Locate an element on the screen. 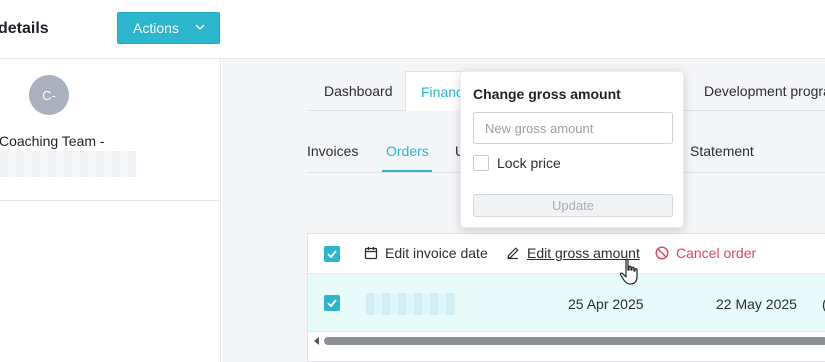 The width and height of the screenshot is (825, 362). update-button: Update is located at coordinates (573, 205).